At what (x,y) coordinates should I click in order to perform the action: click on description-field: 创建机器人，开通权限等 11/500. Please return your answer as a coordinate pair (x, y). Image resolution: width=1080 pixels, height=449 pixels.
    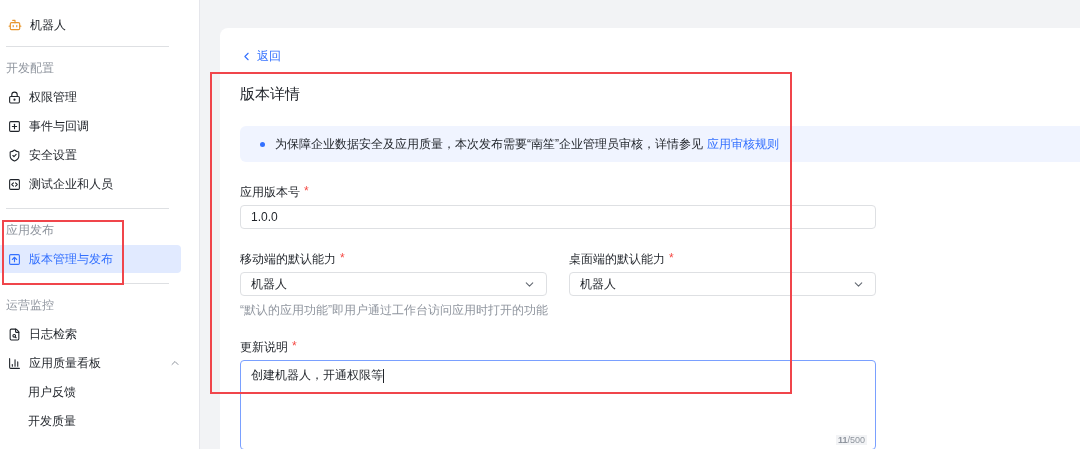
    Looking at the image, I should click on (558, 404).